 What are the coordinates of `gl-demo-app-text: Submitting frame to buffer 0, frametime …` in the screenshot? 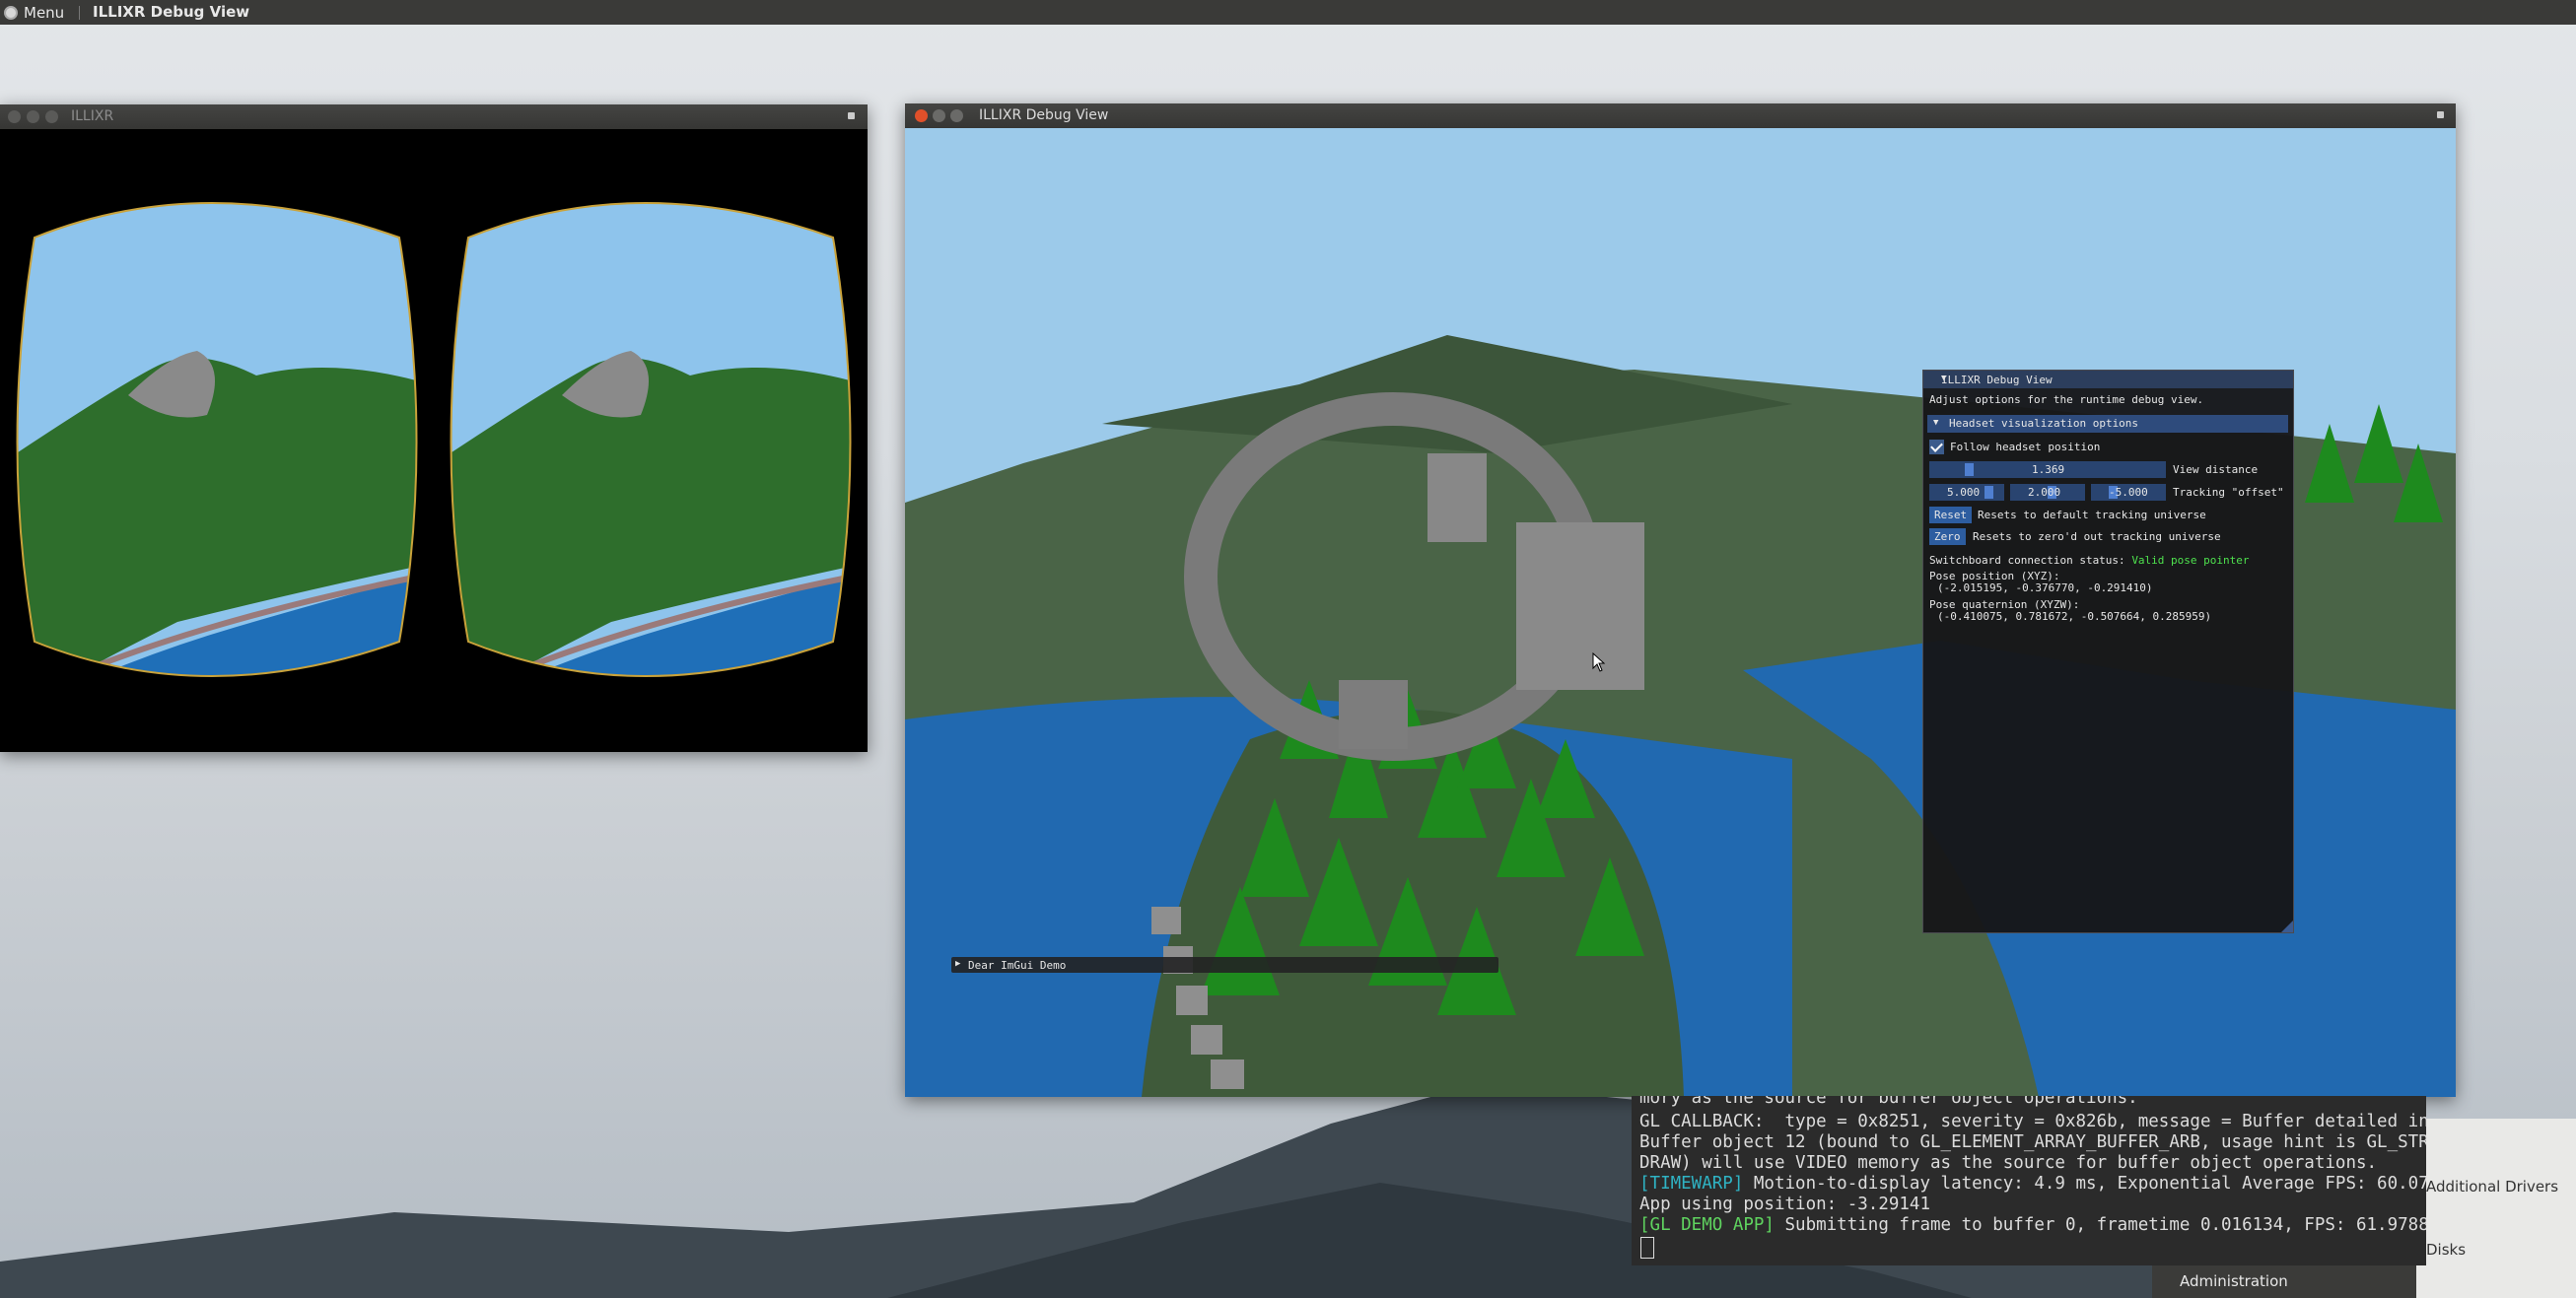 It's located at (2100, 1225).